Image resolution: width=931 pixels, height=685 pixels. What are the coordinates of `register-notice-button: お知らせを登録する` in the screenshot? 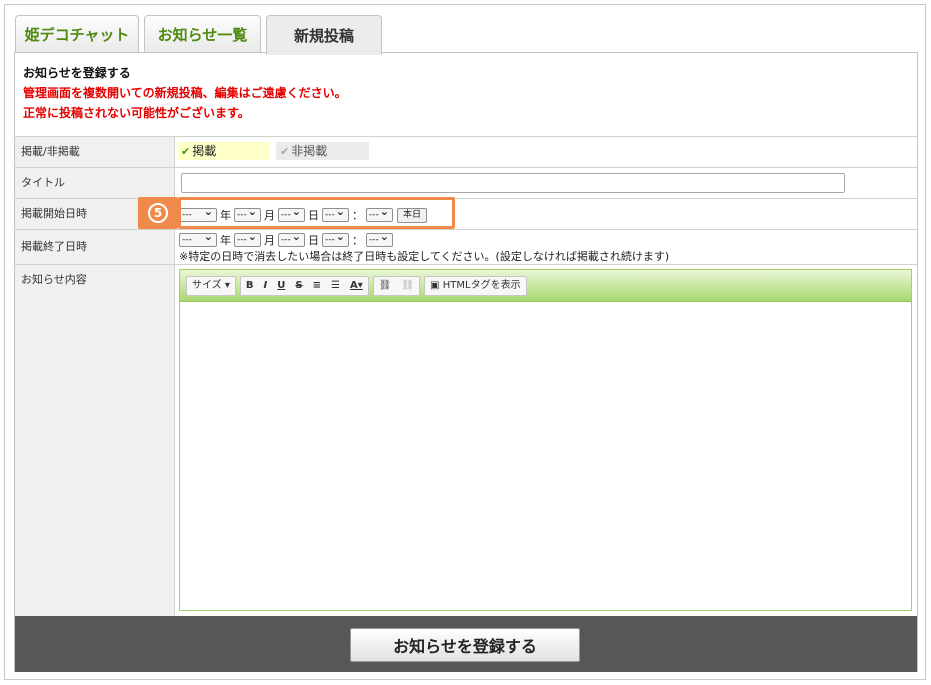 It's located at (465, 645).